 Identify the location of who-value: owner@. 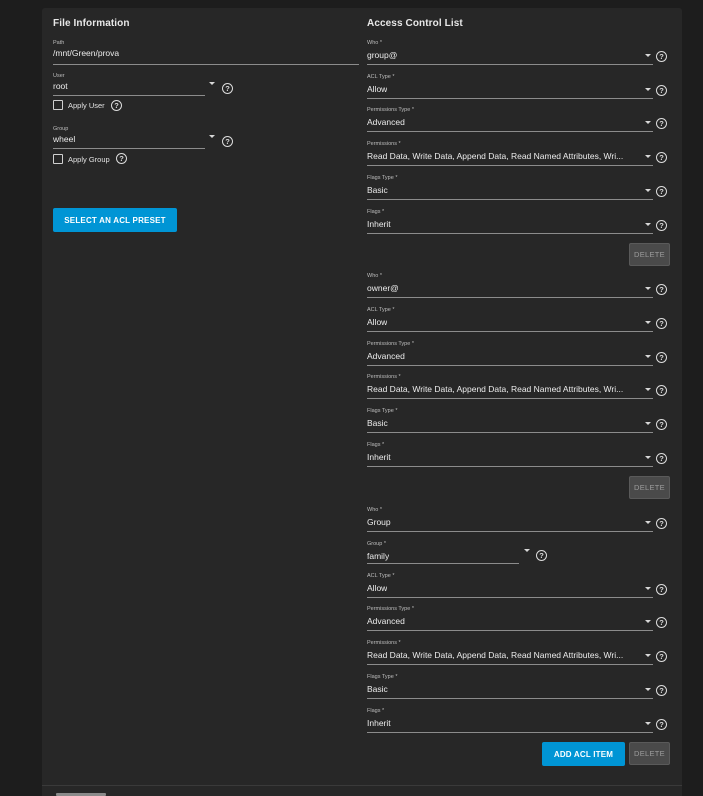
(383, 288).